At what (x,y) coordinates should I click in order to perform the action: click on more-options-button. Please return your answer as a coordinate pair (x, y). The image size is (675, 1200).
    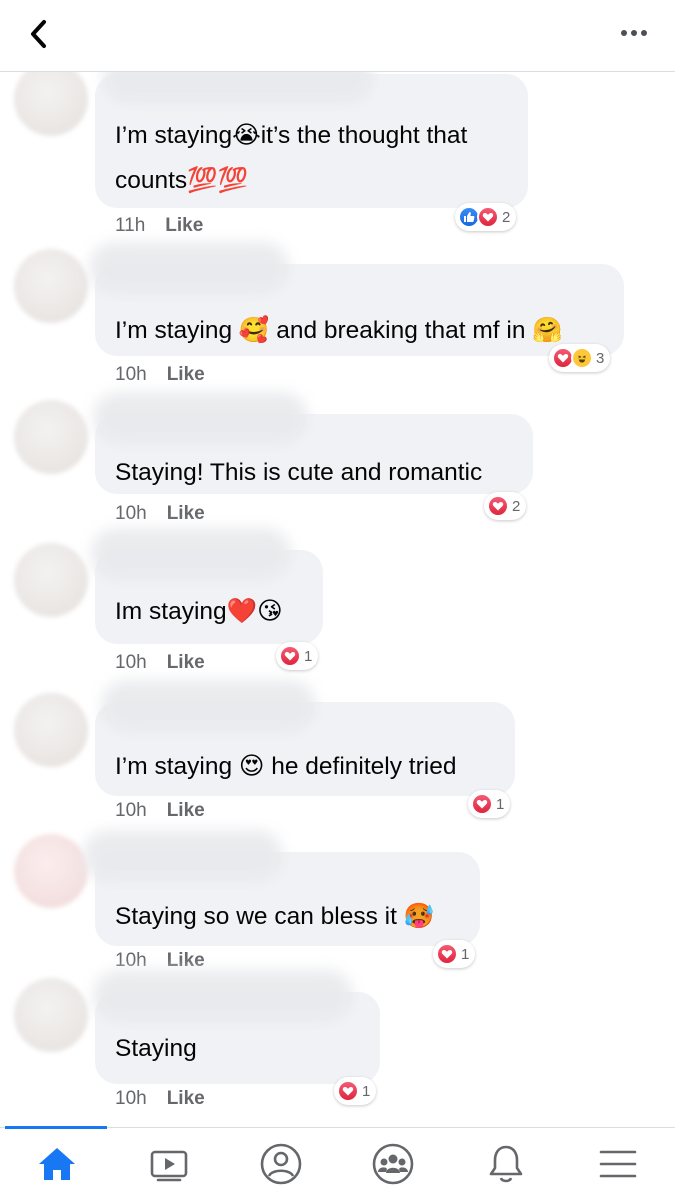
    Looking at the image, I should click on (634, 33).